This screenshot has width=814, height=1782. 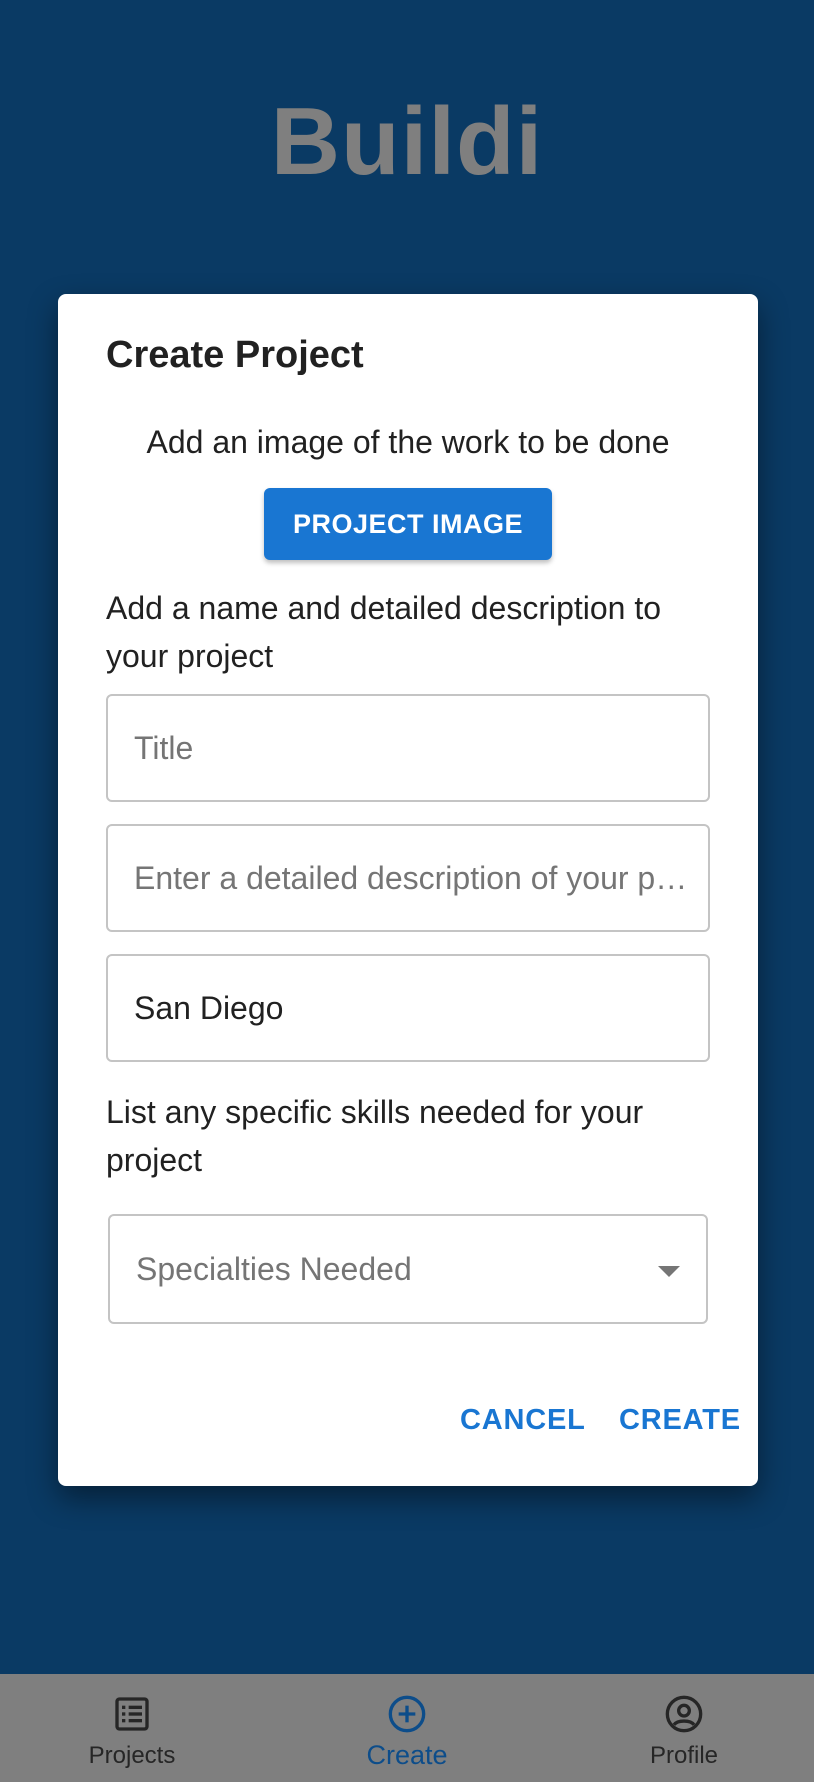 What do you see at coordinates (523, 1420) in the screenshot?
I see `cancel-button: CANCEL` at bounding box center [523, 1420].